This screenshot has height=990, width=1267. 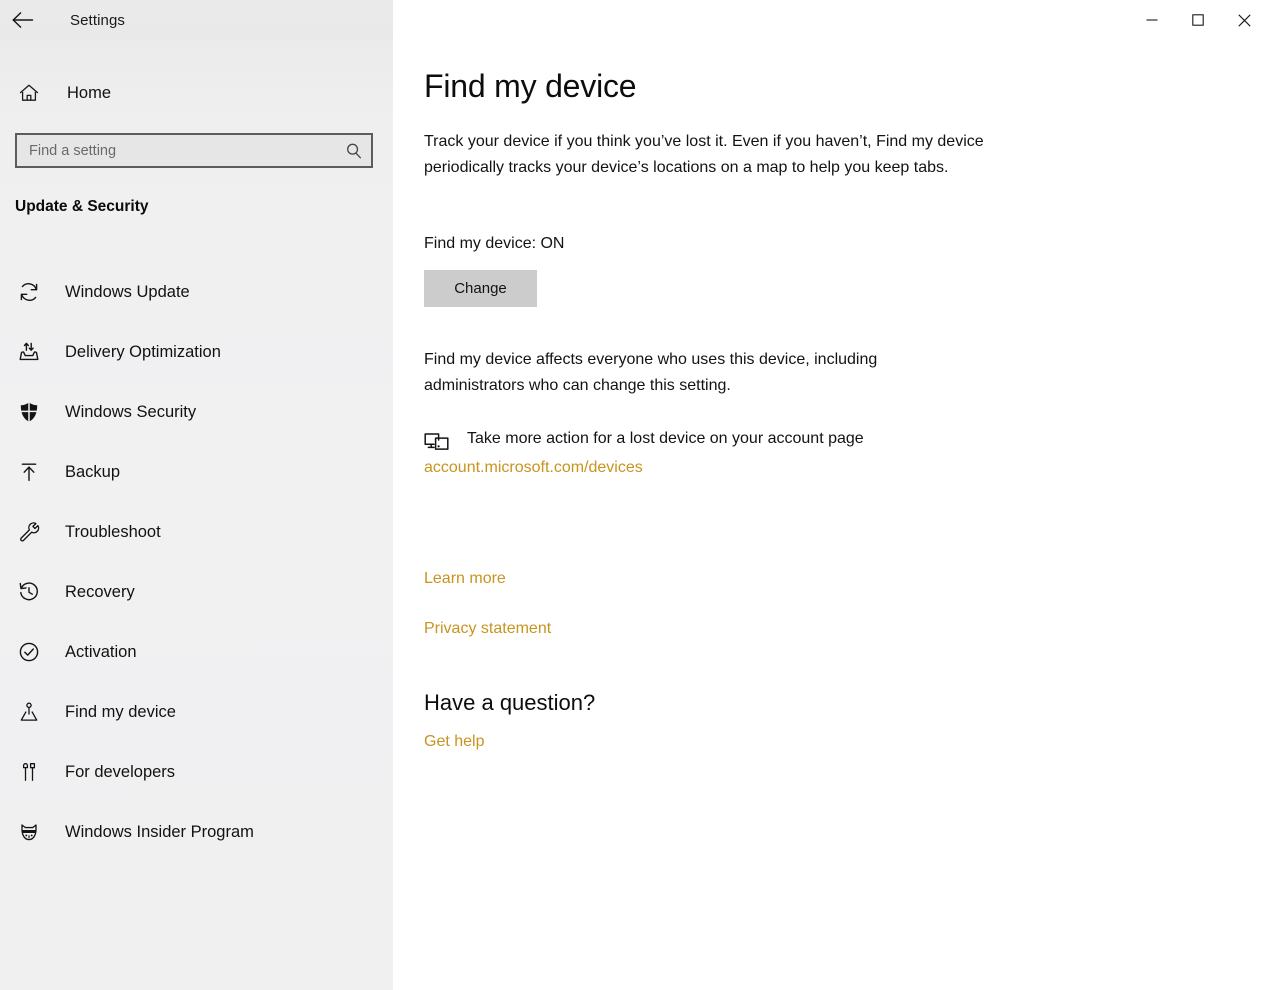 I want to click on sidebar-item-windows-security: Windows Security, so click(x=196, y=412).